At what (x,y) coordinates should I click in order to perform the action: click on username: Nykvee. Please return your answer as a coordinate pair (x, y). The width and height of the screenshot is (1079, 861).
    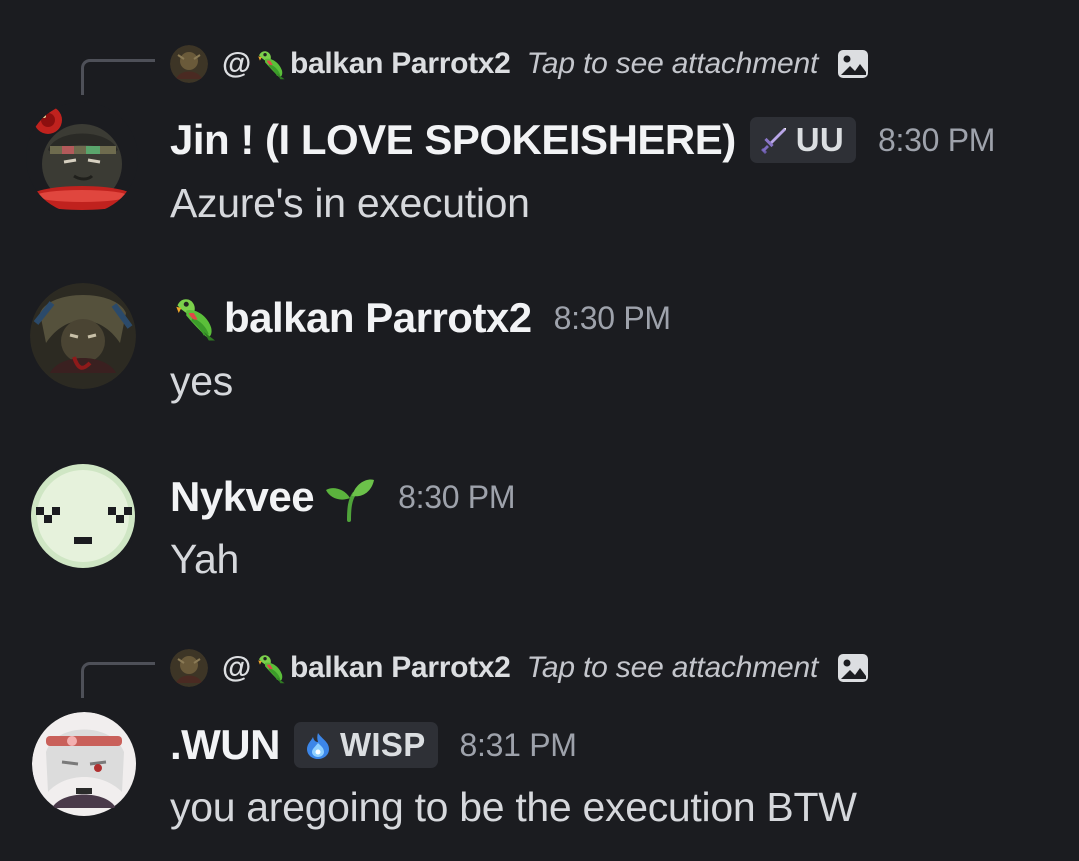
    Looking at the image, I should click on (242, 497).